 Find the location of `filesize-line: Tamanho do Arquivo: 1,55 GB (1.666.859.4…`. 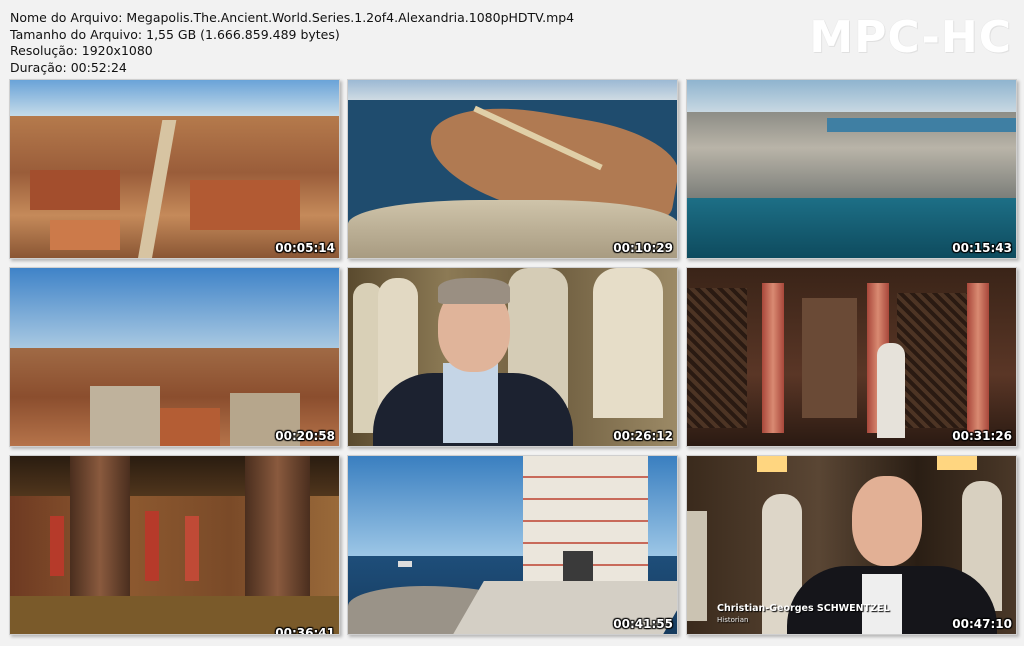

filesize-line: Tamanho do Arquivo: 1,55 GB (1.666.859.4… is located at coordinates (175, 34).